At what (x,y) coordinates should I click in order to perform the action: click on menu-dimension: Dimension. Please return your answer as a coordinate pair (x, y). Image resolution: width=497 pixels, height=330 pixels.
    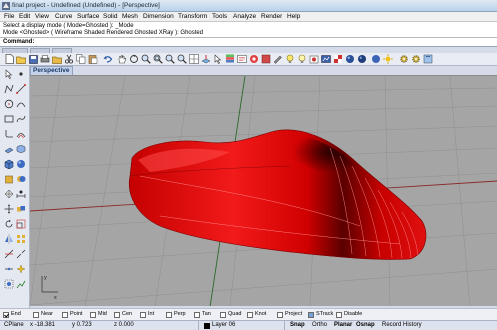
    Looking at the image, I should click on (158, 16).